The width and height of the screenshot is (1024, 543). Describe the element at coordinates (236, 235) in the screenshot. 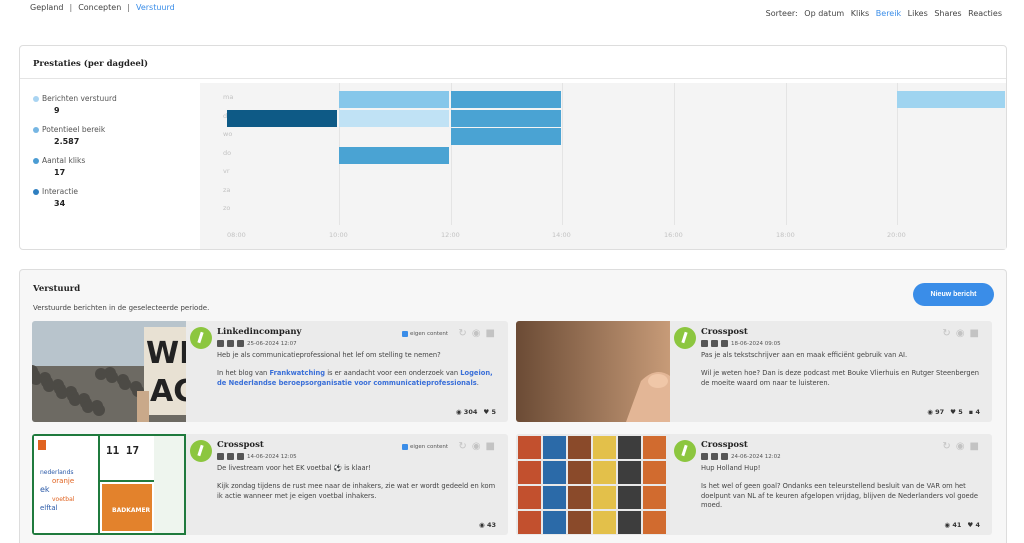

I see `heatmap-hour-label: 08:00` at that location.